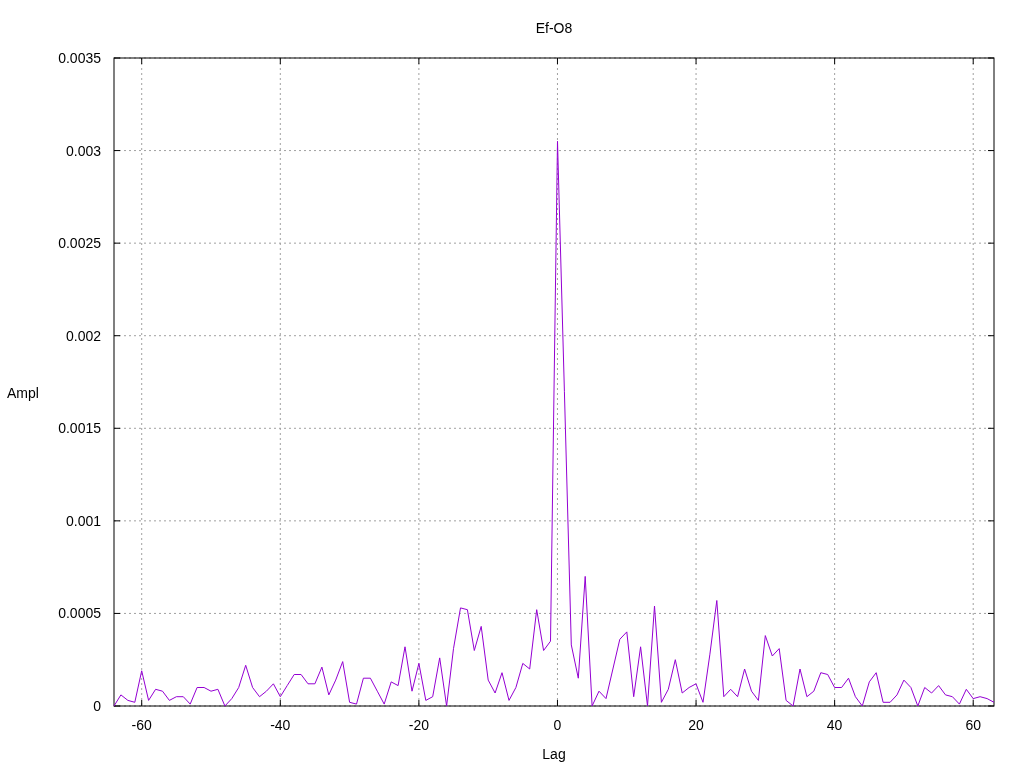  I want to click on x-tick-label: 20, so click(696, 725).